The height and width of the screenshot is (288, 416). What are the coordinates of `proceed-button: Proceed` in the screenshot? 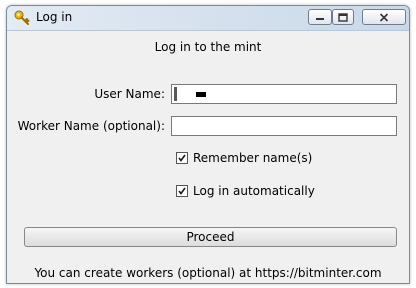 It's located at (210, 237).